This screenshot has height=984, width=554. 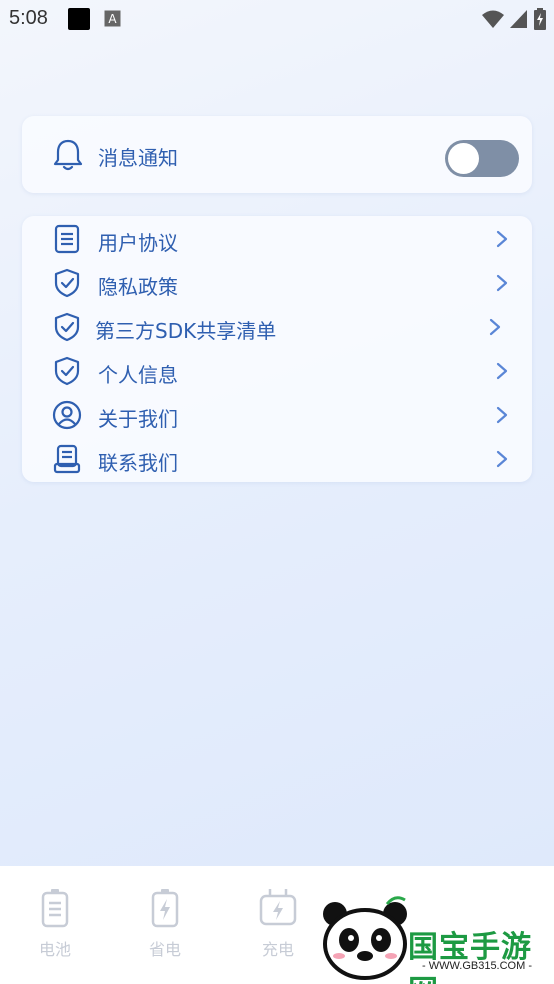 I want to click on menu-item-personal-info: 个人信息, so click(x=277, y=371).